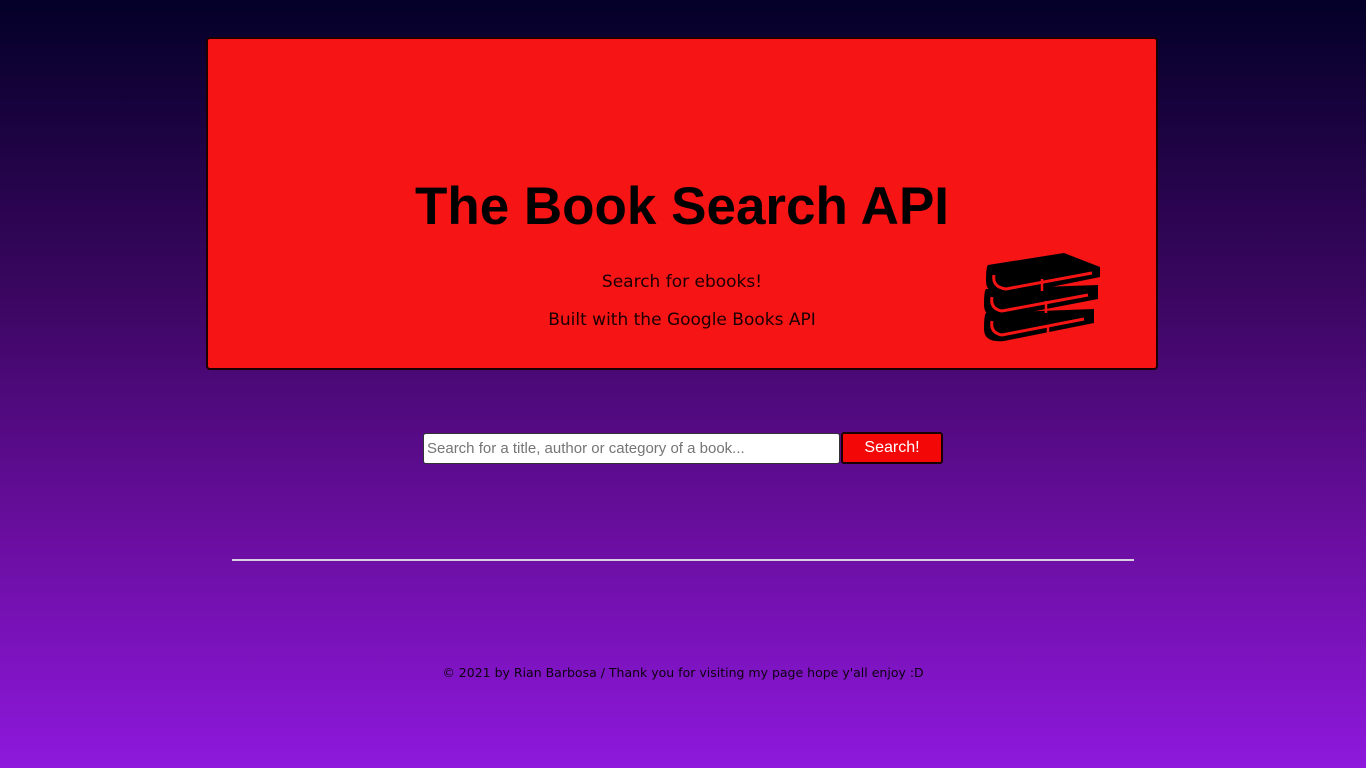 The width and height of the screenshot is (1366, 768). I want to click on search-bar: Search!, so click(683, 448).